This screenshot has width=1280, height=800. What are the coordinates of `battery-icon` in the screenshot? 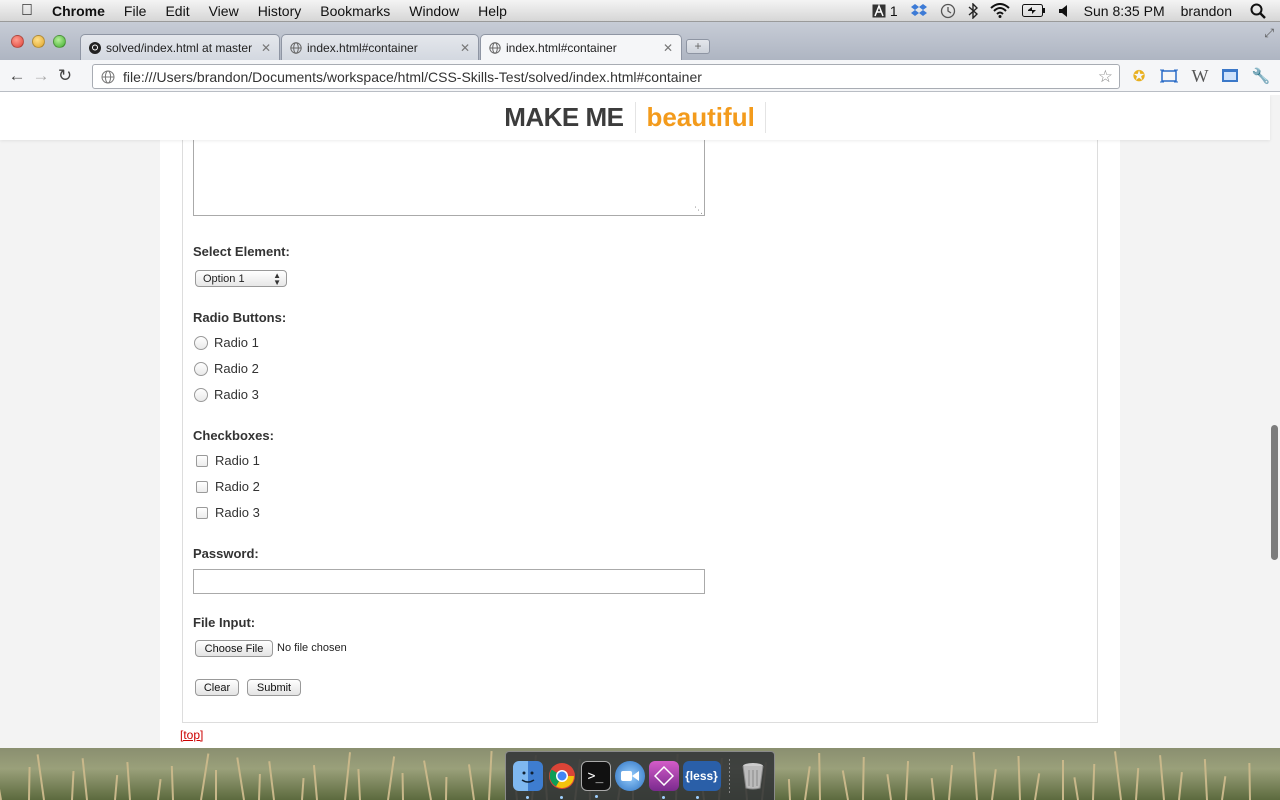 It's located at (1033, 10).